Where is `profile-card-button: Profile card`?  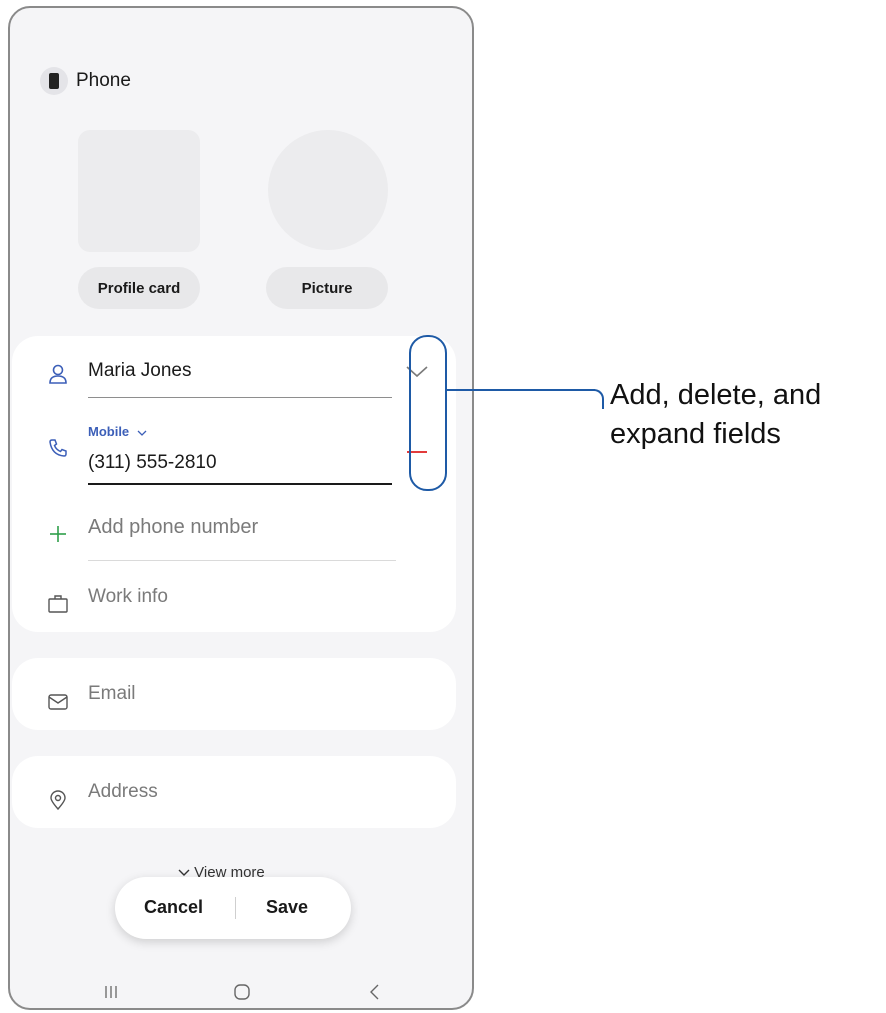 profile-card-button: Profile card is located at coordinates (139, 288).